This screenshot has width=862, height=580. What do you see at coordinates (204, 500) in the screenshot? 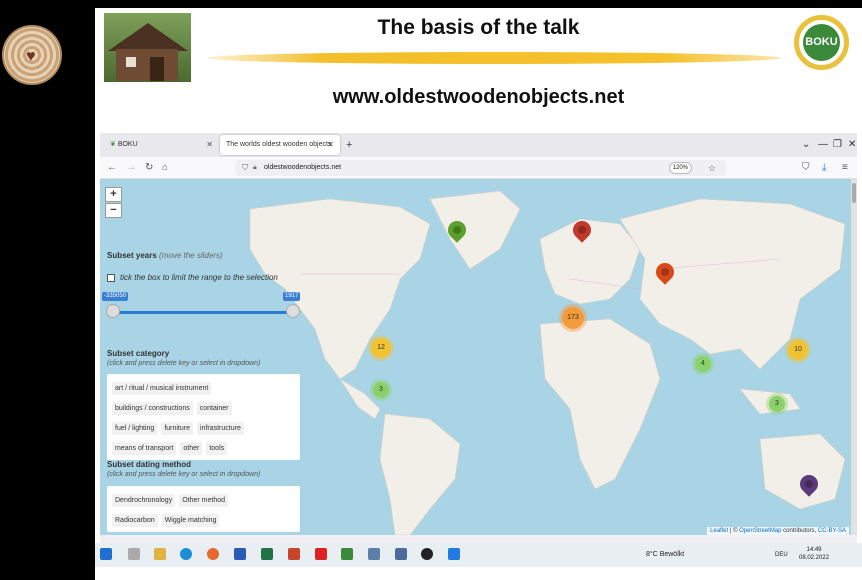
I see `dating-chip: Other method` at bounding box center [204, 500].